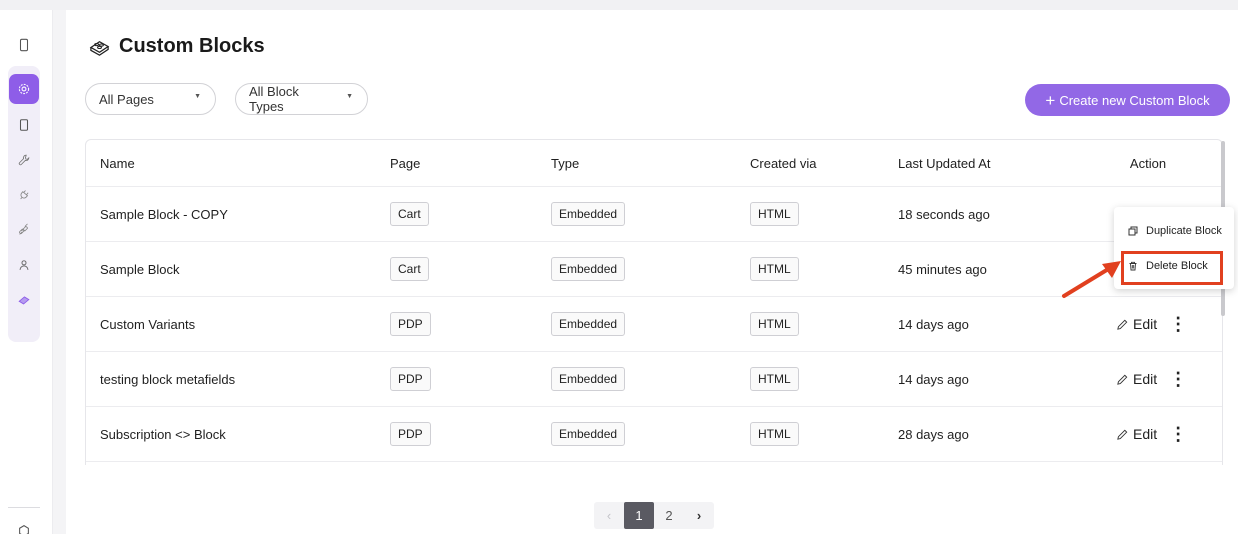 This screenshot has height=534, width=1238. I want to click on header-action: Action, so click(1148, 163).